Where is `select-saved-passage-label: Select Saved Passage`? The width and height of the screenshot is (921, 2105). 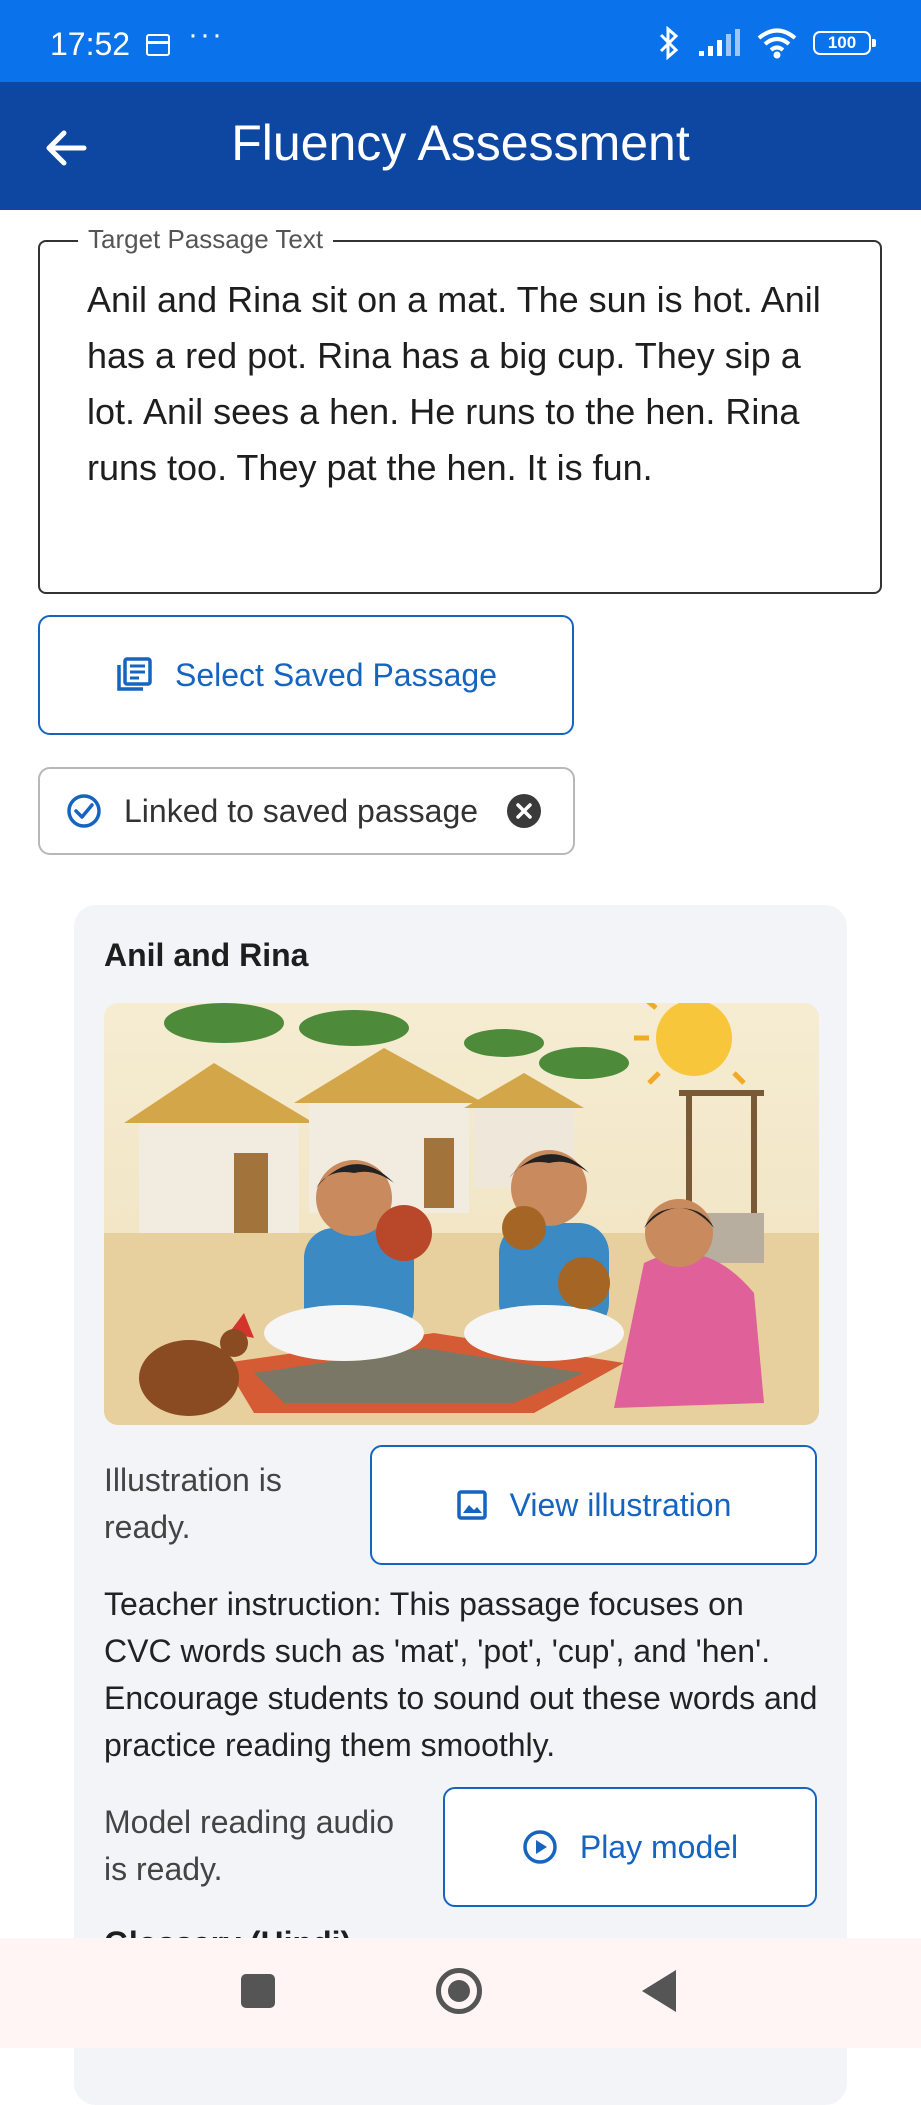 select-saved-passage-label: Select Saved Passage is located at coordinates (336, 674).